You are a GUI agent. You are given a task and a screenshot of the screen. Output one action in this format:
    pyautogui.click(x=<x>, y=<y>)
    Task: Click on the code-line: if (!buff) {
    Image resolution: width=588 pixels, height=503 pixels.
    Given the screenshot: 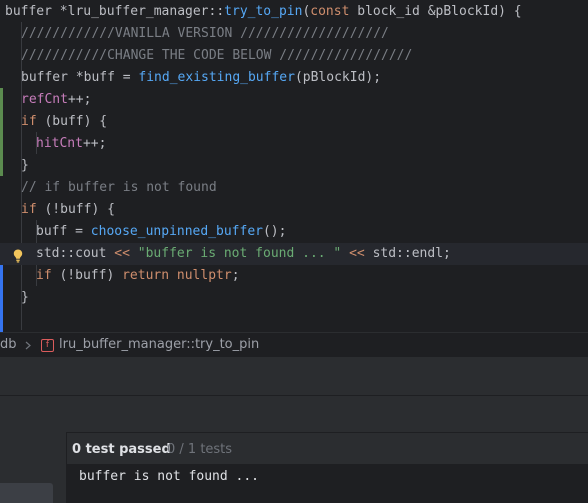 What is the action you would take?
    pyautogui.click(x=294, y=210)
    